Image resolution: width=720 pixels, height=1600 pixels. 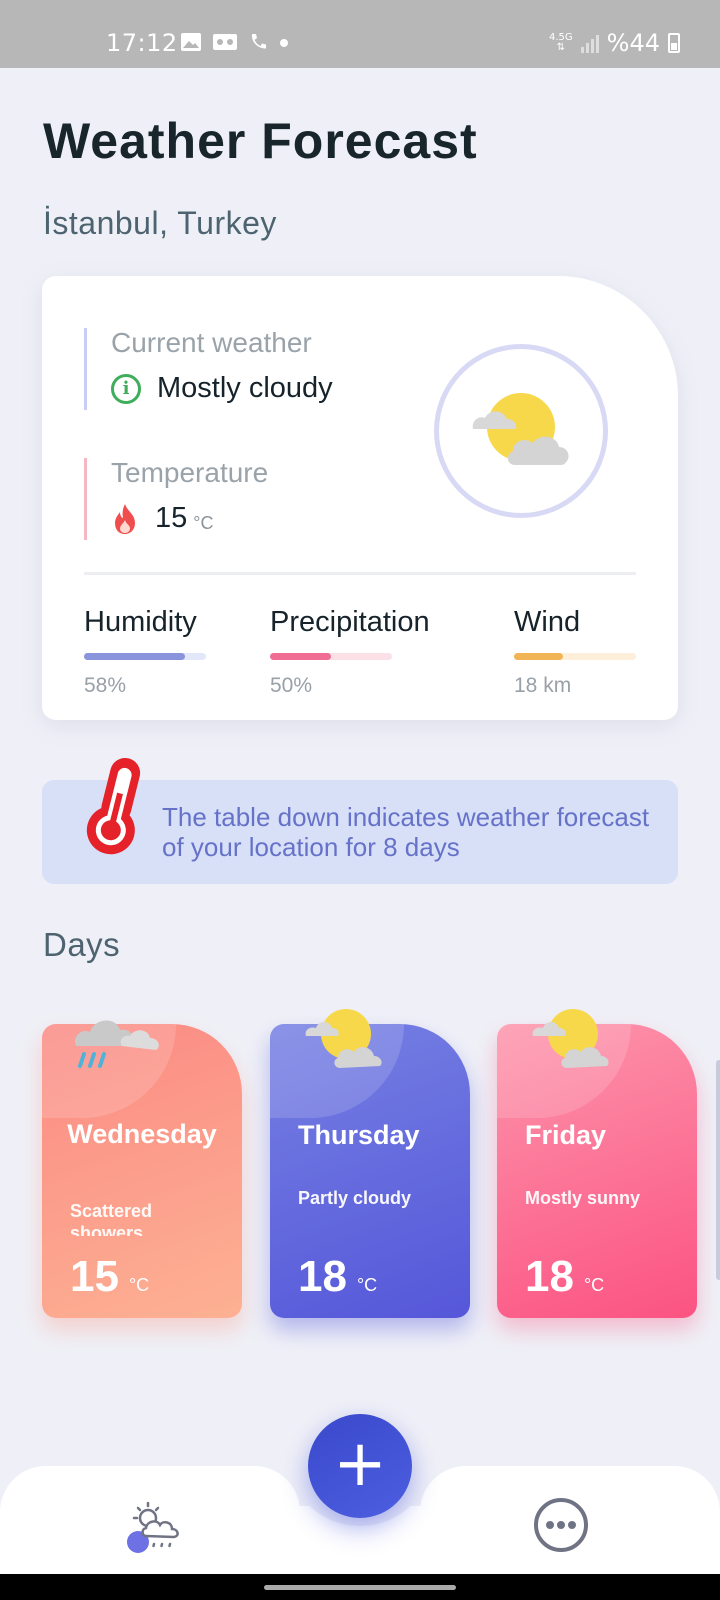 What do you see at coordinates (543, 685) in the screenshot?
I see `wind-value: 18 km` at bounding box center [543, 685].